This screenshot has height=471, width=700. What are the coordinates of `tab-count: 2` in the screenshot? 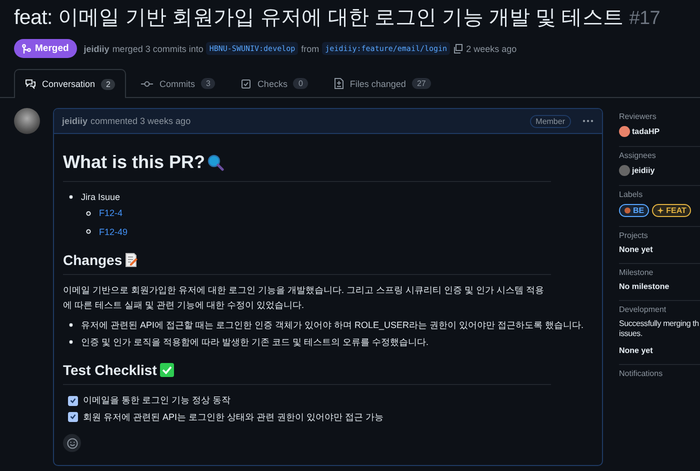 It's located at (108, 84).